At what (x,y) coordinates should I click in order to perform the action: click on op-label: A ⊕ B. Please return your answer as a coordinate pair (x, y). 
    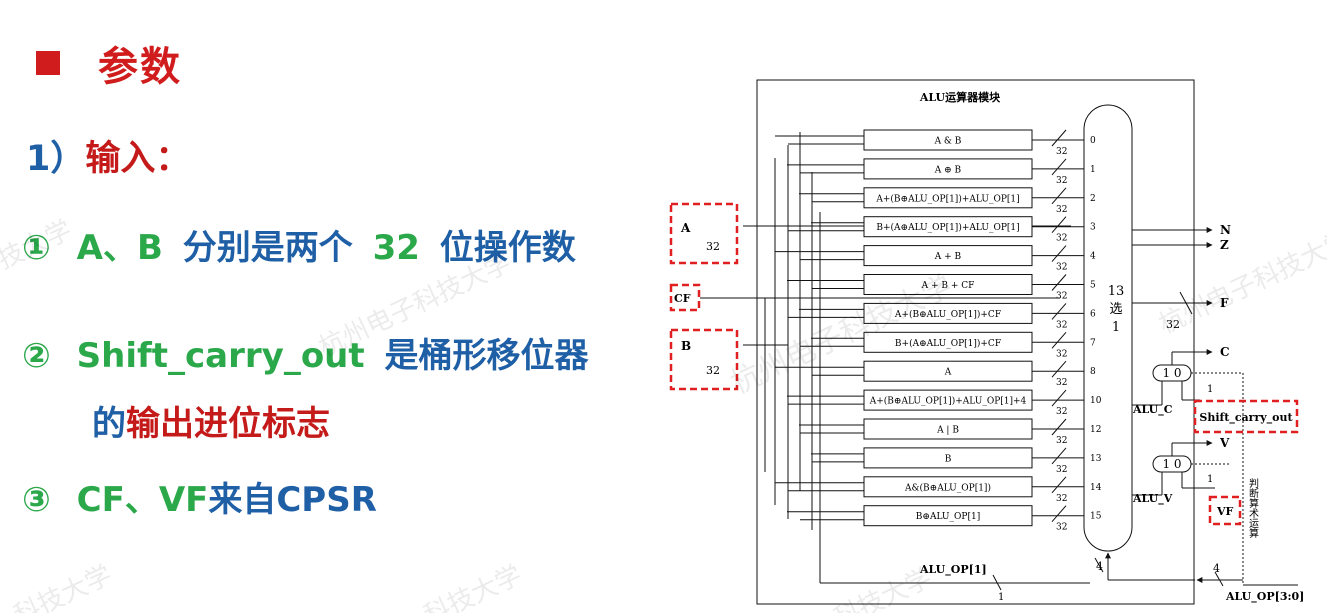
    Looking at the image, I should click on (948, 170).